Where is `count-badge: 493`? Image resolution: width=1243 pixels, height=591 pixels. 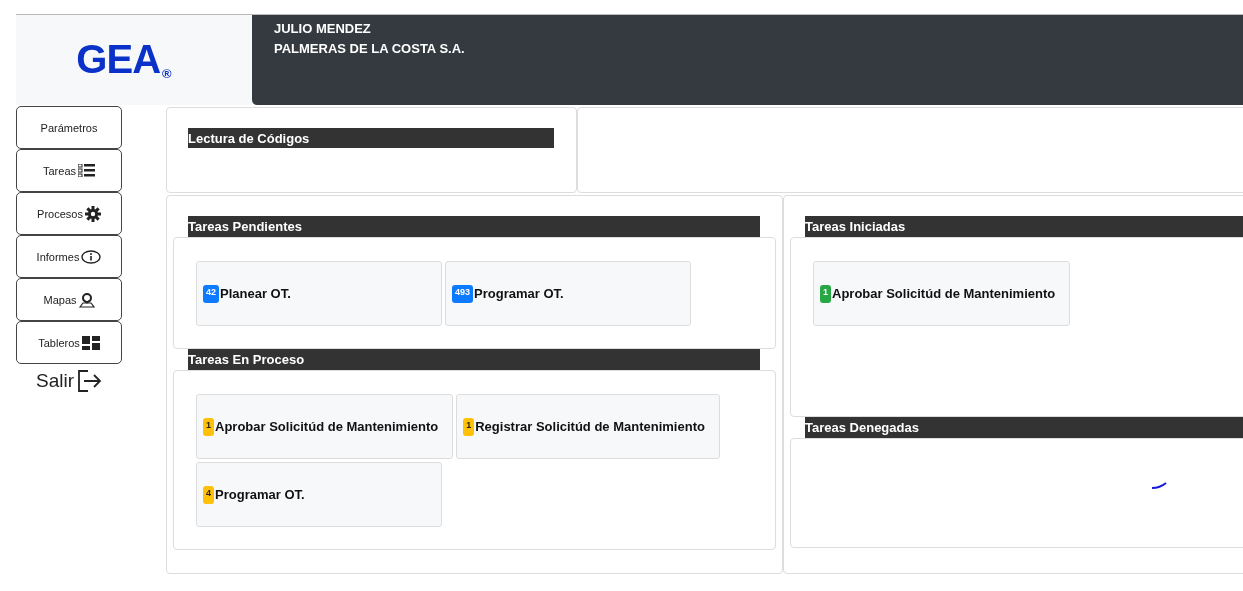 count-badge: 493 is located at coordinates (463, 293).